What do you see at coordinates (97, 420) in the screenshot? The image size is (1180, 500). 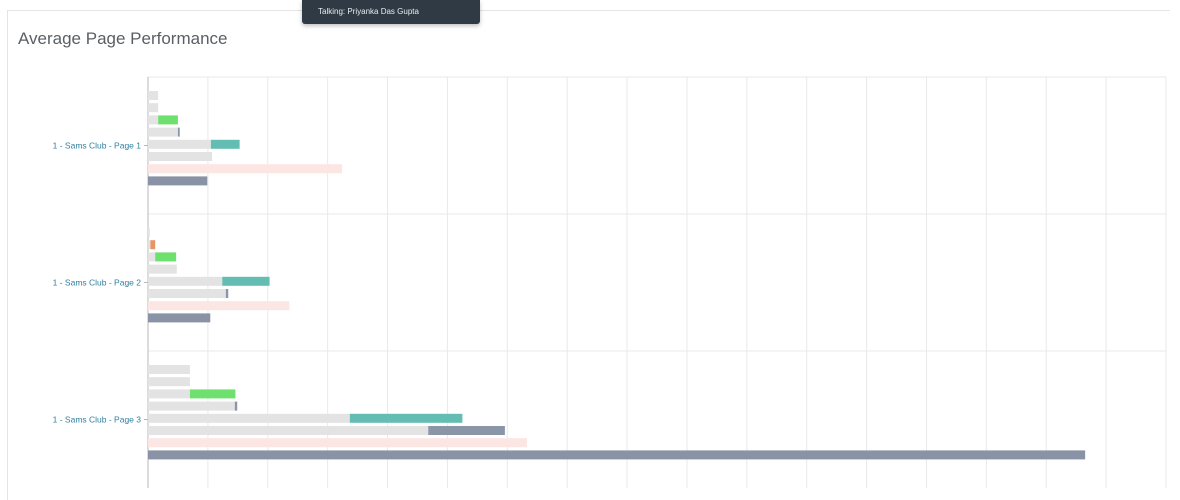 I see `category-label: 1 - Sams Club - Page 3` at bounding box center [97, 420].